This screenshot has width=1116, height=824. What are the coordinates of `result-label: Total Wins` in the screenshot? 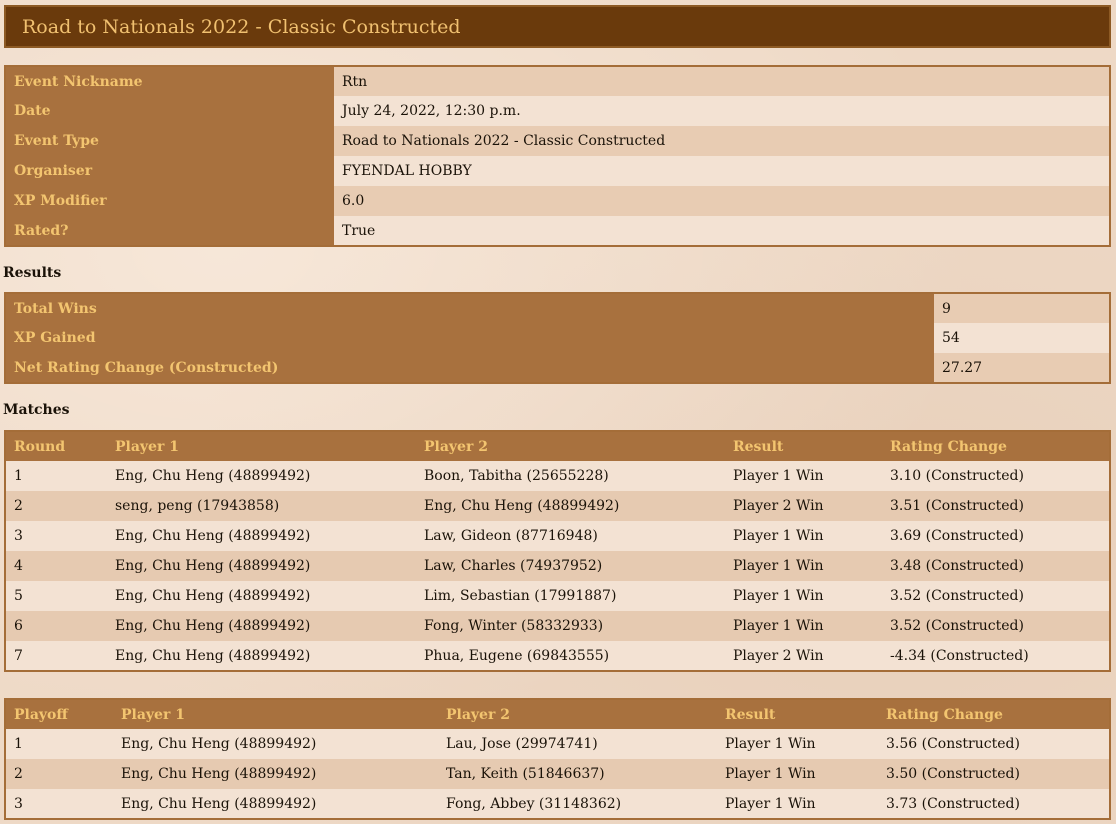 It's located at (469, 308).